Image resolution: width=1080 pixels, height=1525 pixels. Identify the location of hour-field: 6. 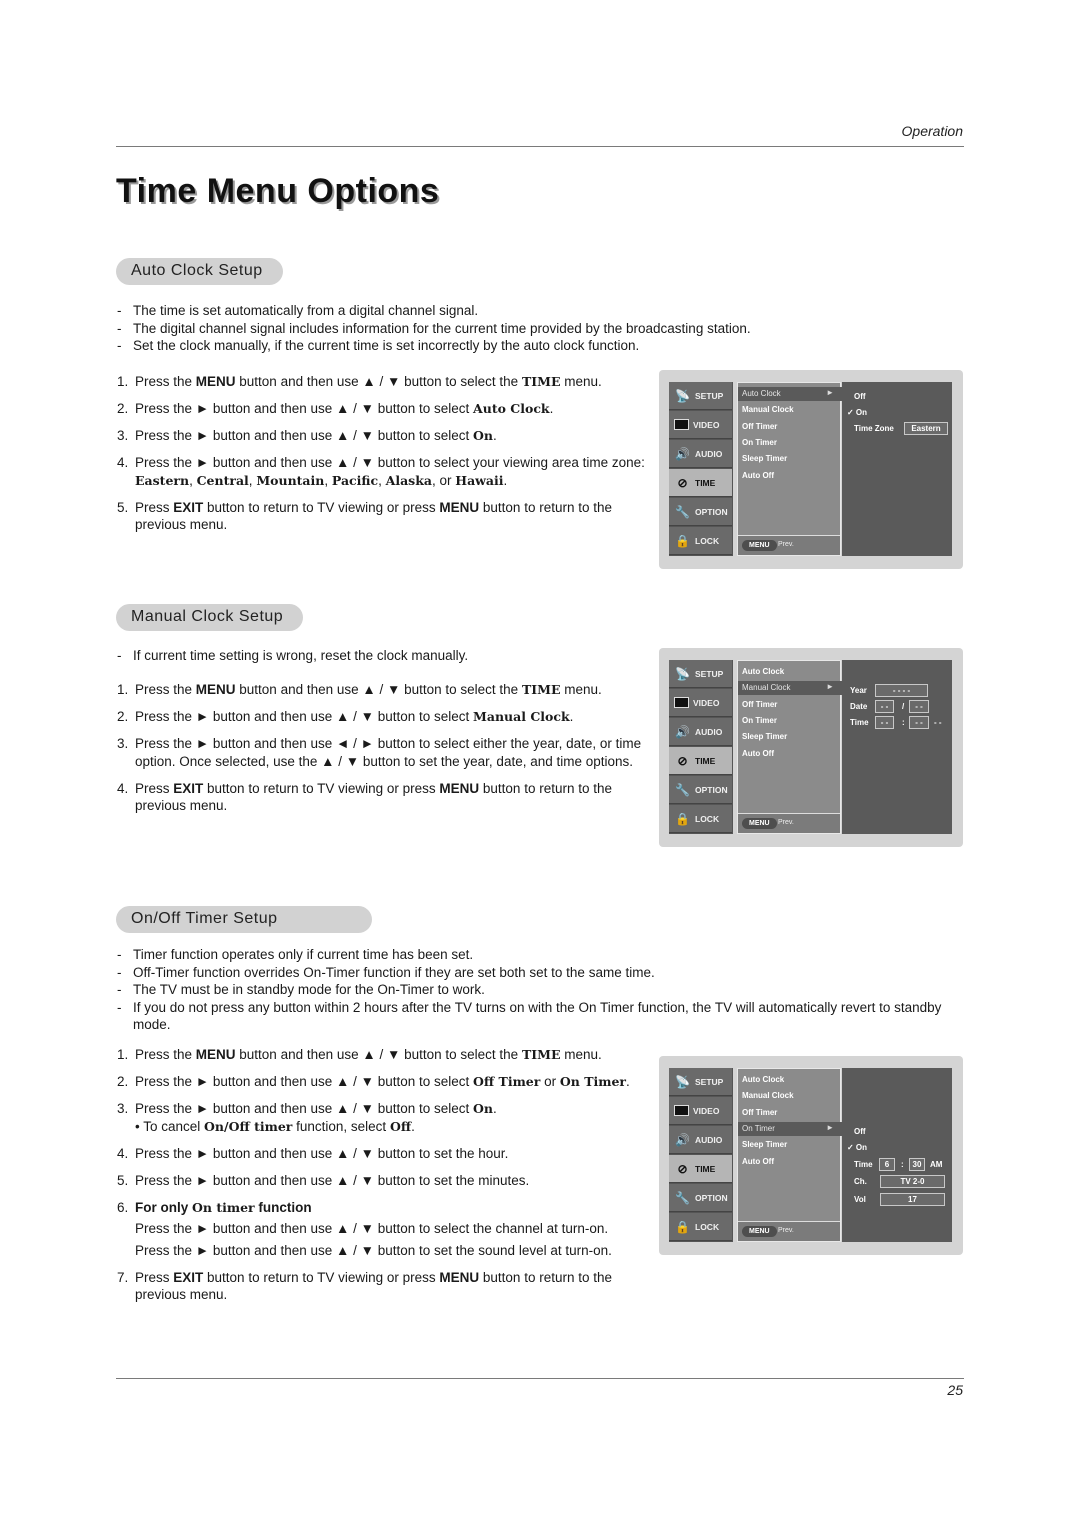
(887, 1164).